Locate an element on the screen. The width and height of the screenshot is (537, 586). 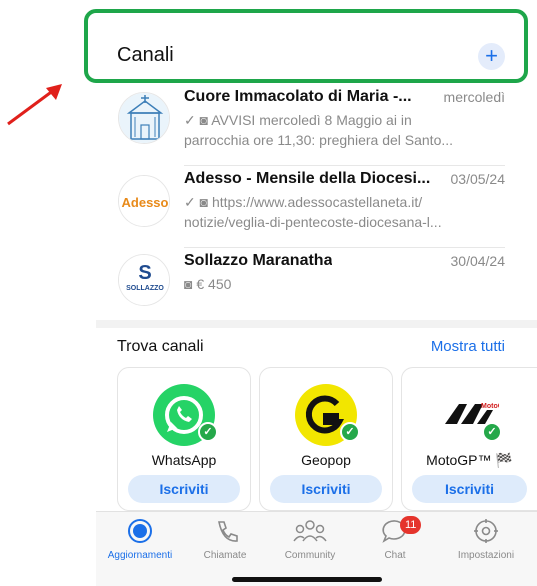
annotation-arrow is located at coordinates (34, 105).